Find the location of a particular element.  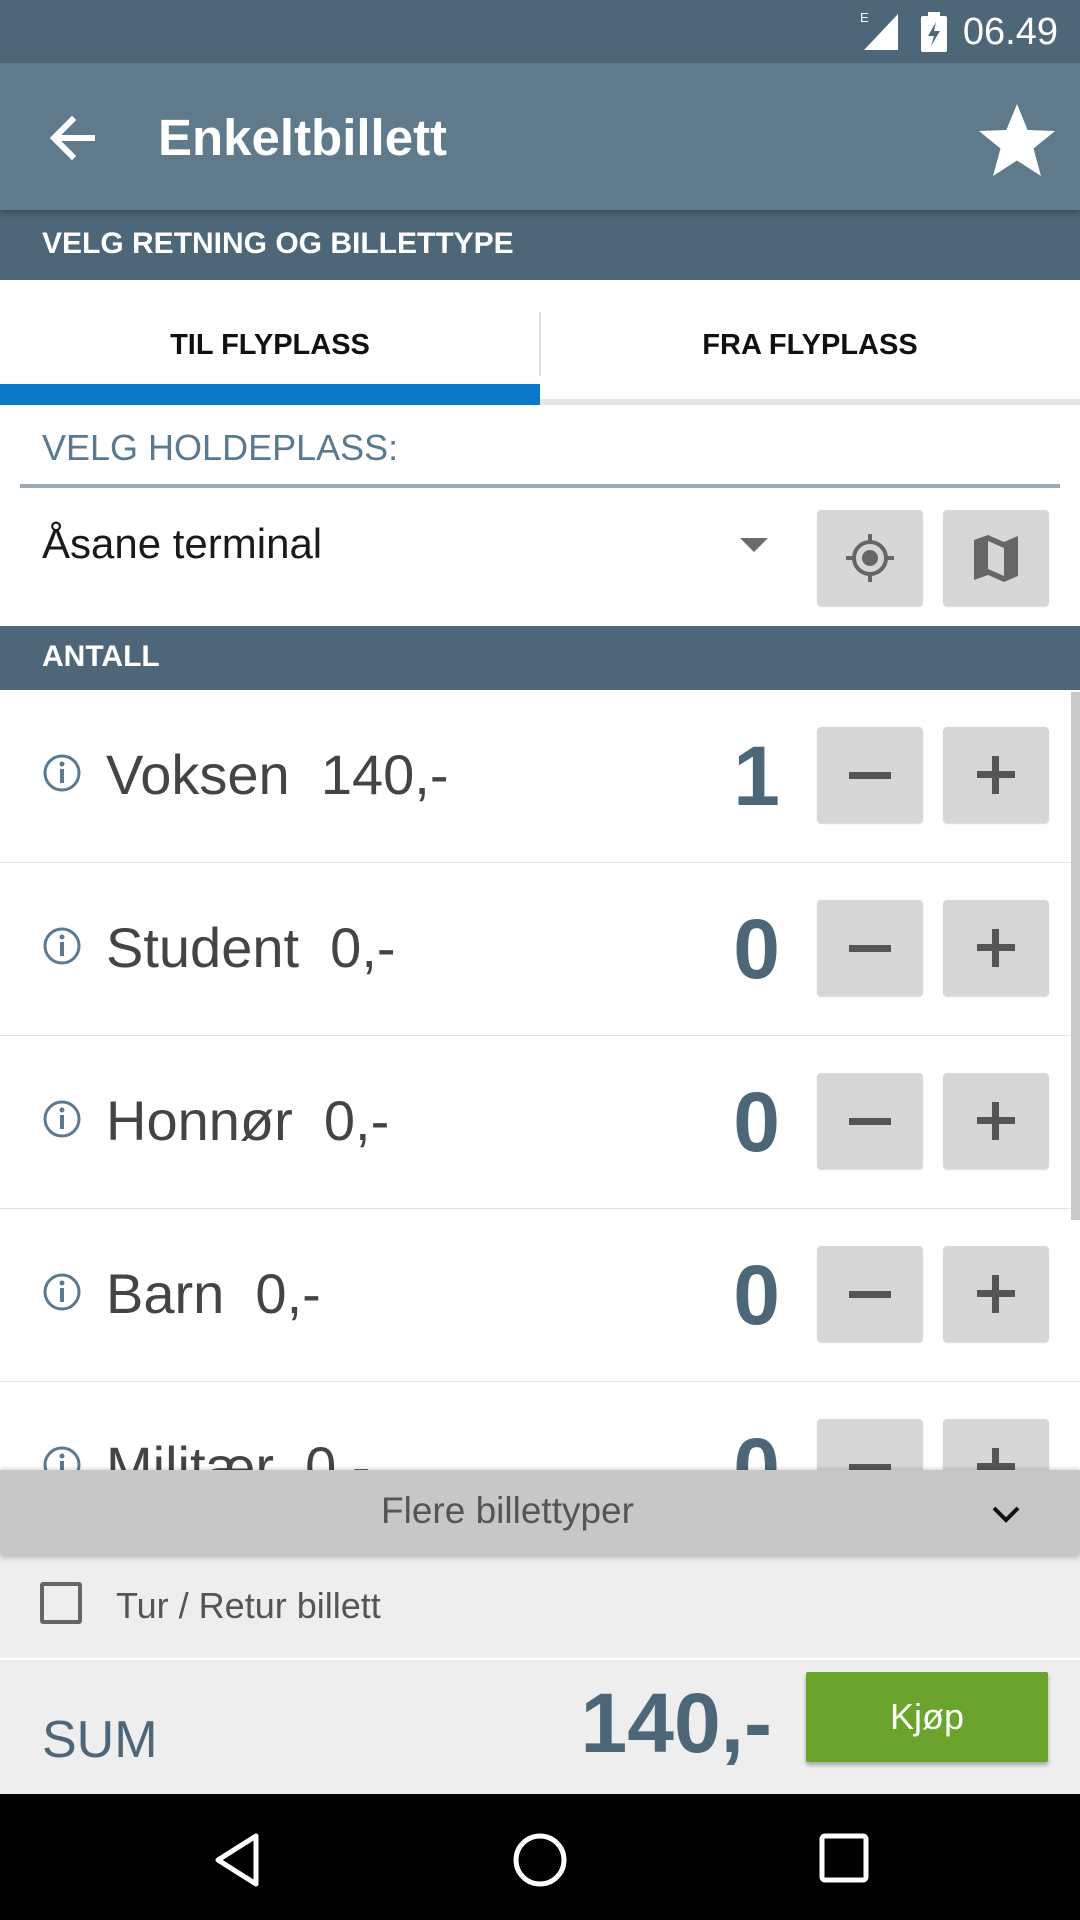

signal-icon: E is located at coordinates (879, 30).